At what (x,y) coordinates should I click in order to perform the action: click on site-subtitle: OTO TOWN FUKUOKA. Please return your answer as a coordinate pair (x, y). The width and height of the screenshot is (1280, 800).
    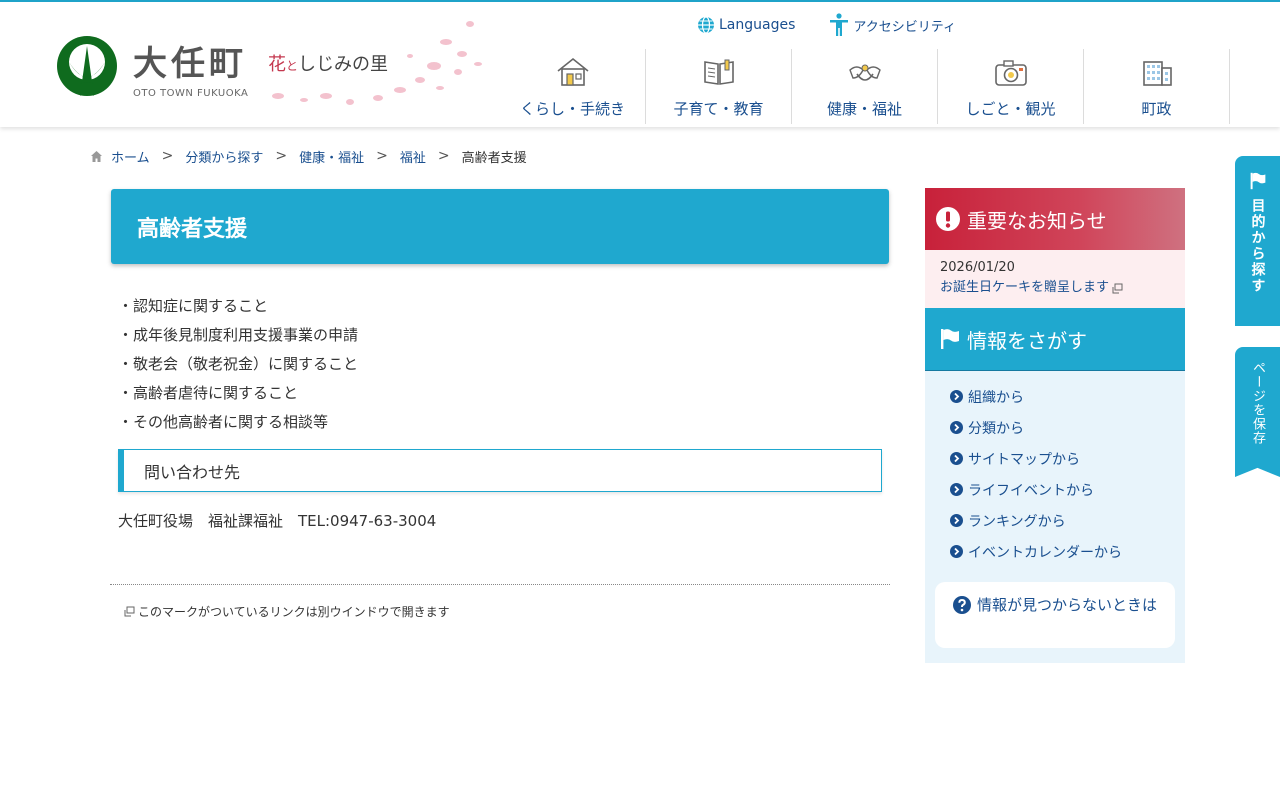
    Looking at the image, I should click on (191, 93).